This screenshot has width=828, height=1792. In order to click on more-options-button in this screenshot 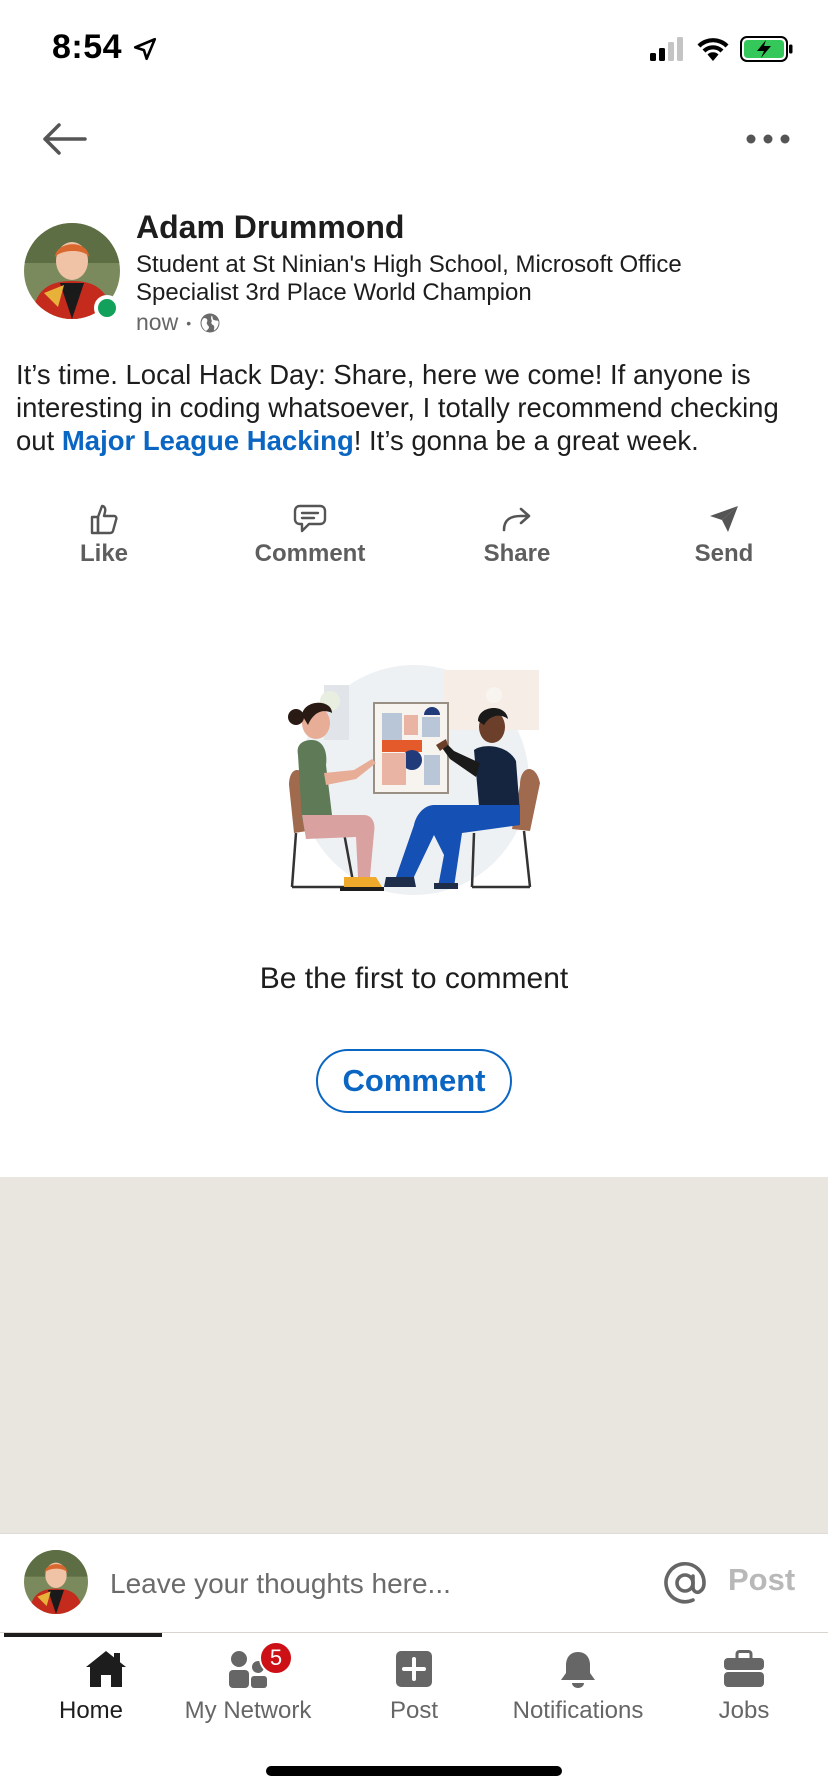, I will do `click(768, 139)`.